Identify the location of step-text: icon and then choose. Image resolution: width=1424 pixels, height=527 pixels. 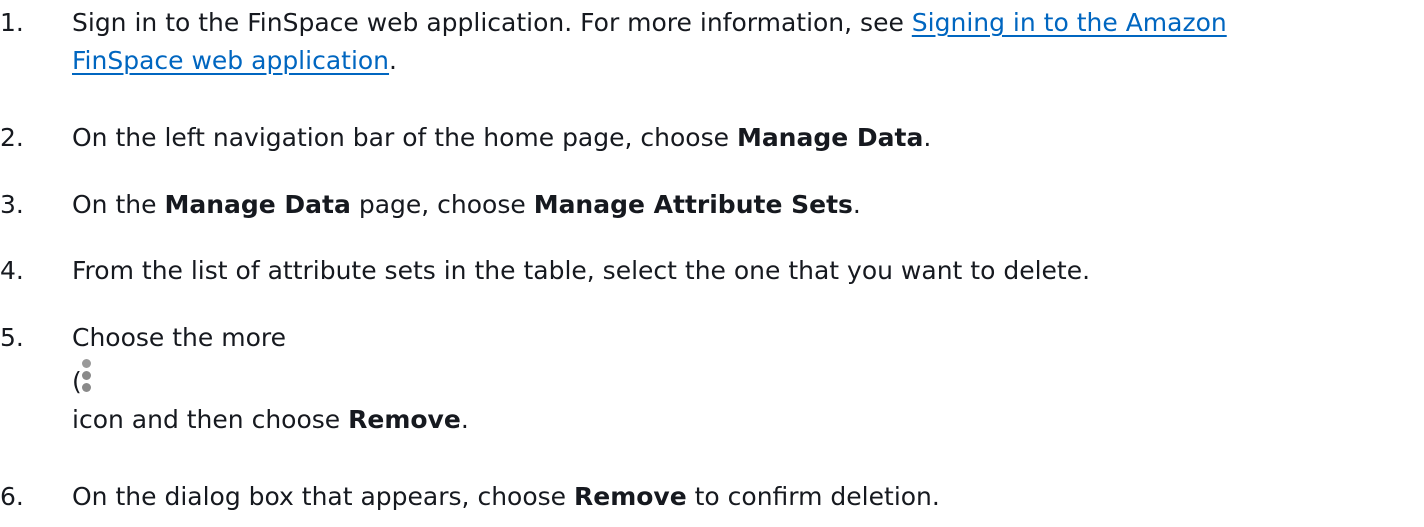
(210, 419).